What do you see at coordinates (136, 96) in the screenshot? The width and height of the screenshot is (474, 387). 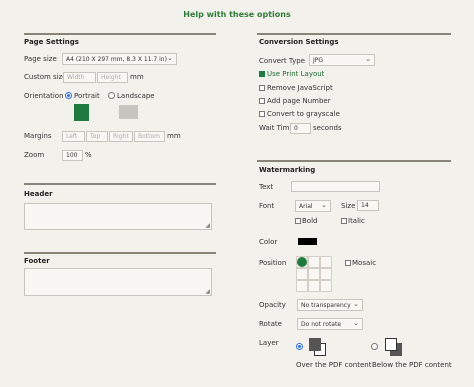 I see `landscape-label: Landscape` at bounding box center [136, 96].